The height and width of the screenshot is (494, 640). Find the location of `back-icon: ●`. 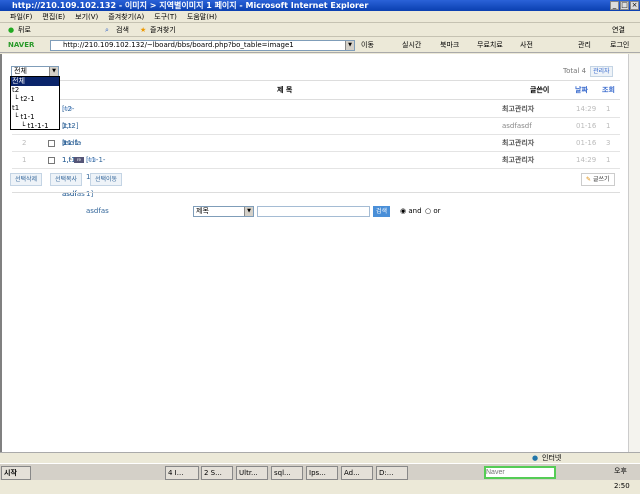

back-icon: ● is located at coordinates (11, 30).